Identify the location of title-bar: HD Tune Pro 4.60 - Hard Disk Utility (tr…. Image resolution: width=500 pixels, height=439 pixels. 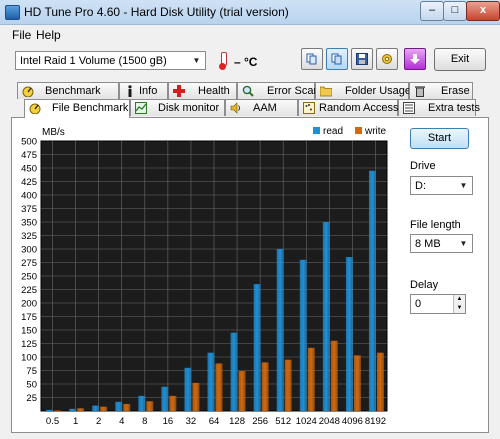
(250, 12).